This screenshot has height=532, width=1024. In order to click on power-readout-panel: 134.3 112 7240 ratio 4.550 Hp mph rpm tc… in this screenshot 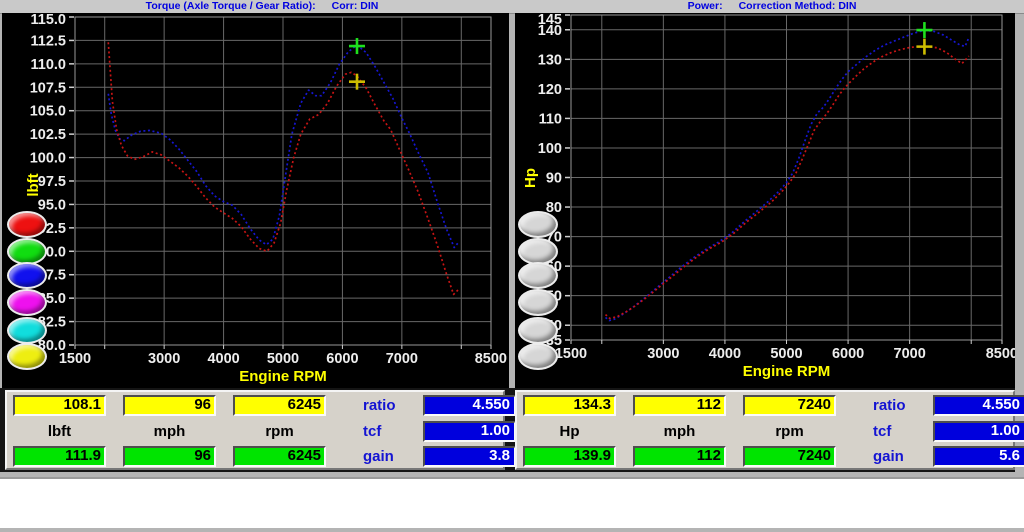, I will do `click(769, 430)`.